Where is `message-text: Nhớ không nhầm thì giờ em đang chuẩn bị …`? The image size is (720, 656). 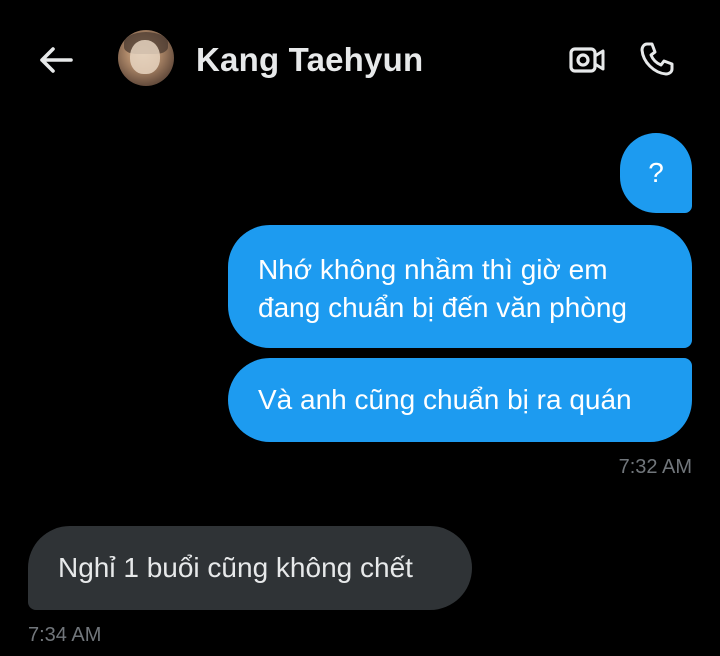
message-text: Nhớ không nhầm thì giờ em đang chuẩn bị … is located at coordinates (442, 288).